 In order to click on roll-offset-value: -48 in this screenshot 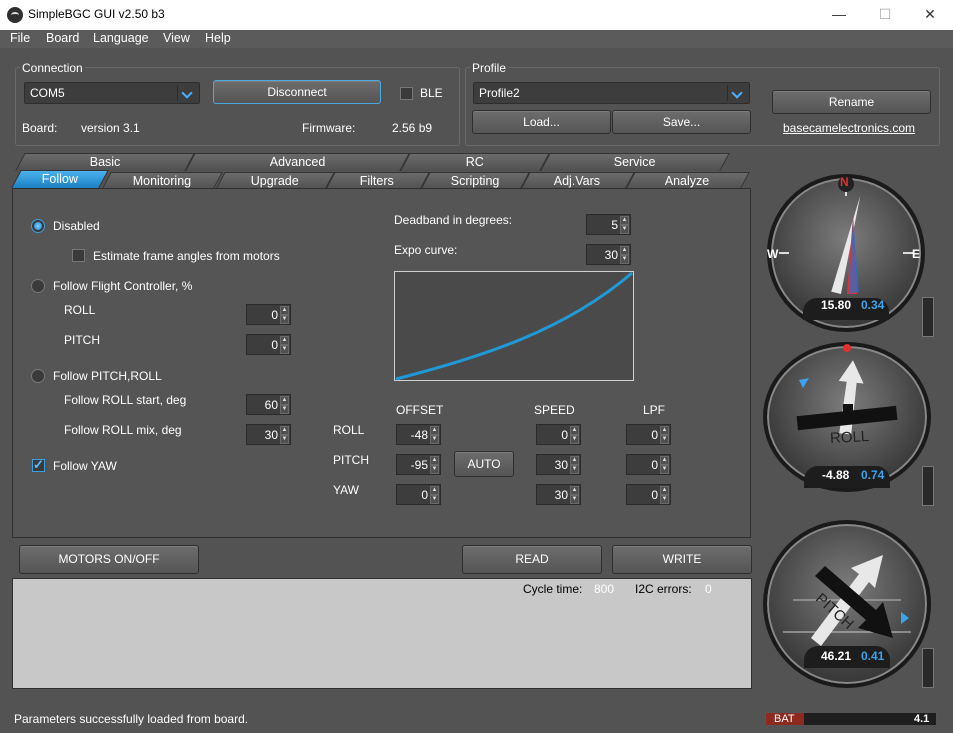, I will do `click(419, 435)`.